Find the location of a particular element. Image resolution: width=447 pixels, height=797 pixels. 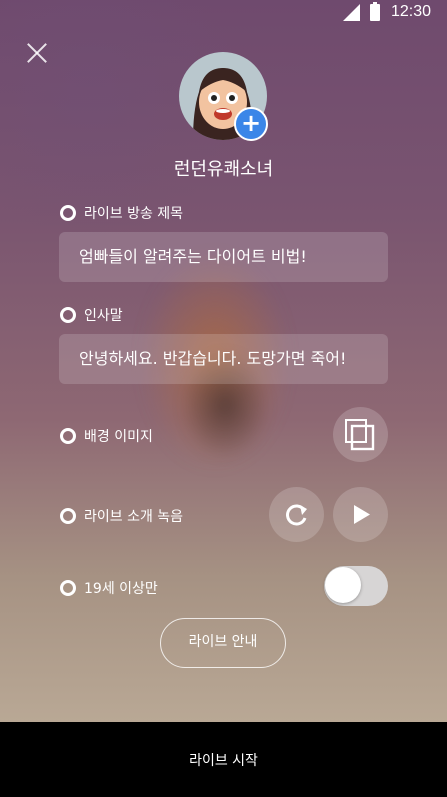

battery-icon is located at coordinates (375, 11).